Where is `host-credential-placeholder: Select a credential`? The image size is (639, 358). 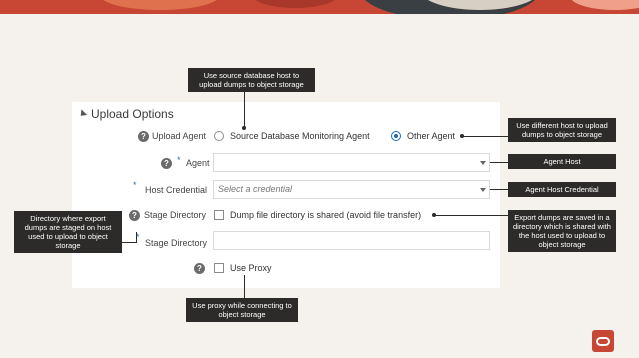
host-credential-placeholder: Select a credential is located at coordinates (255, 189).